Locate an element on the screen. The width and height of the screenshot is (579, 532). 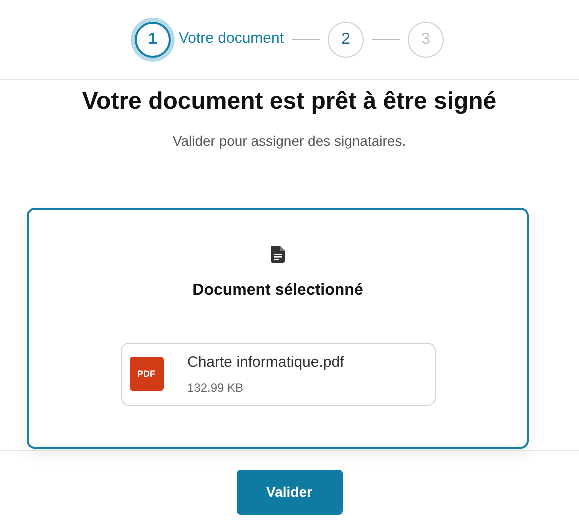
page-subtitle: Valider pour assigner des signataires. is located at coordinates (290, 141).